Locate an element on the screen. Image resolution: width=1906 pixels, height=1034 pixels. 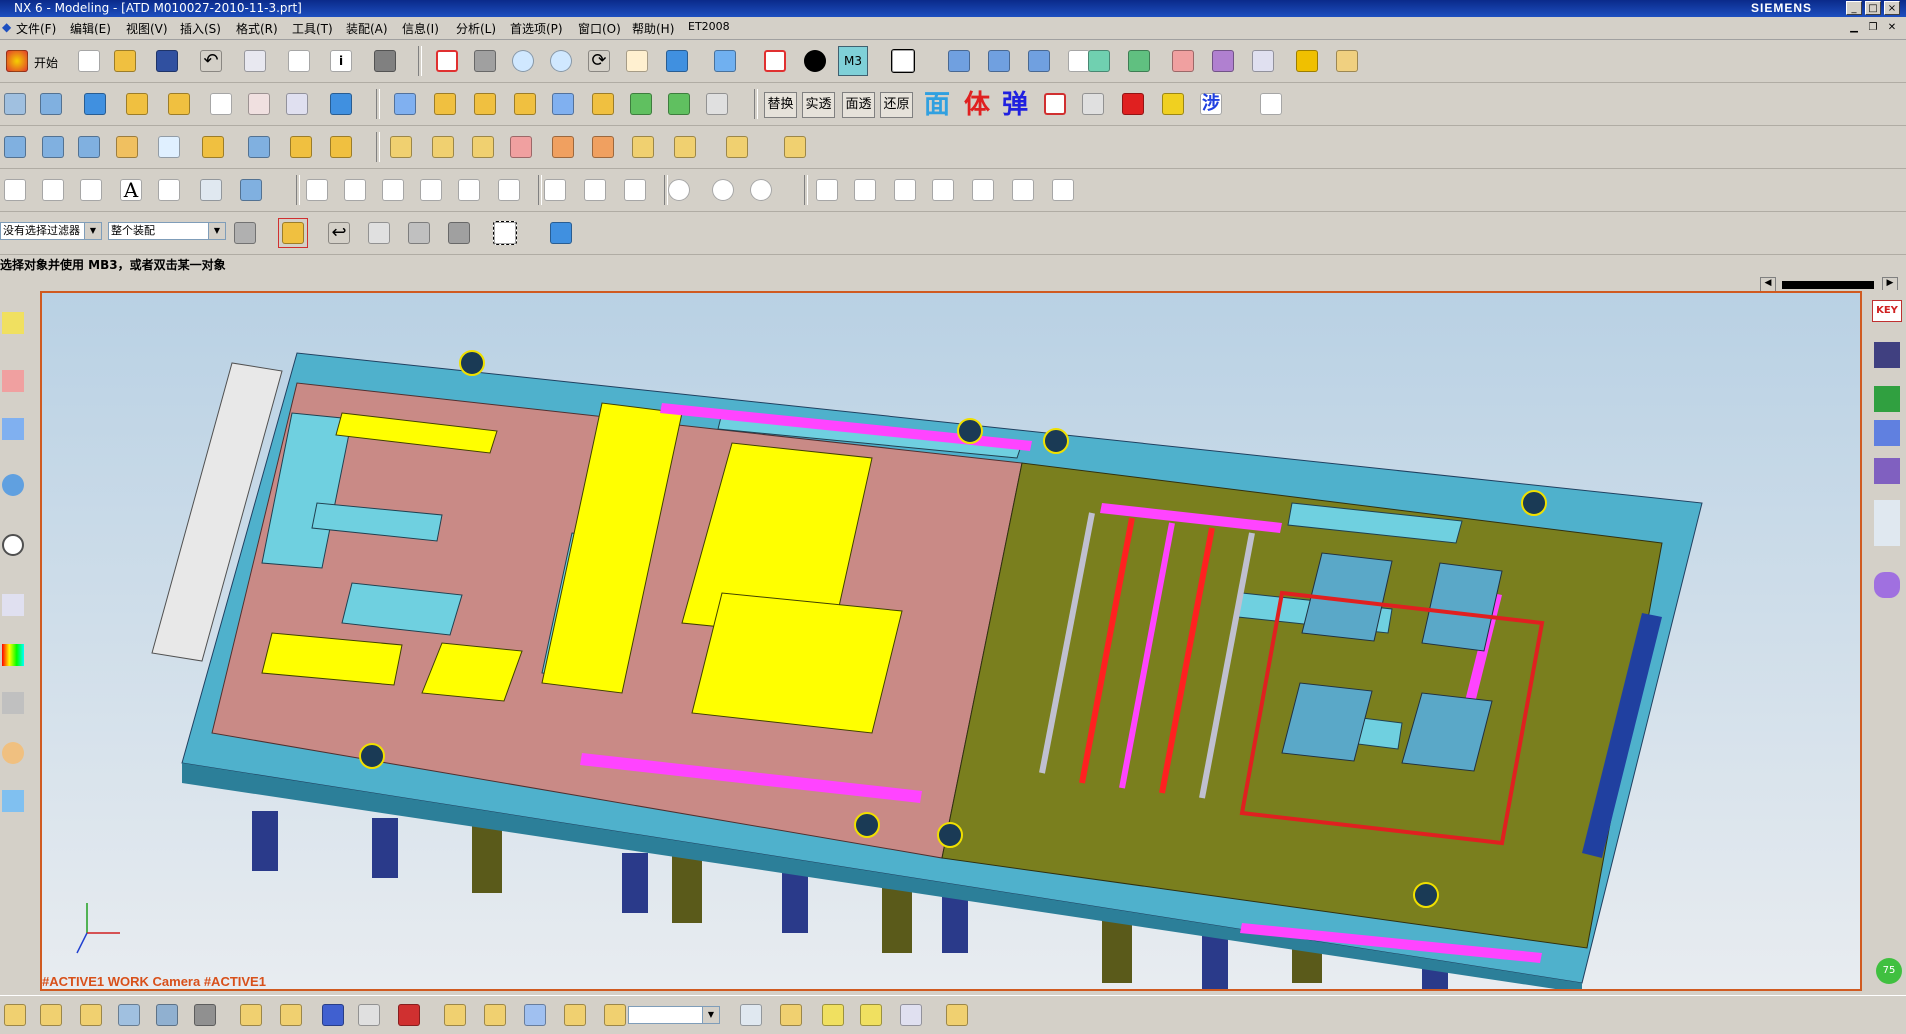
explosion-dropdown: ▼ is located at coordinates (674, 1015).